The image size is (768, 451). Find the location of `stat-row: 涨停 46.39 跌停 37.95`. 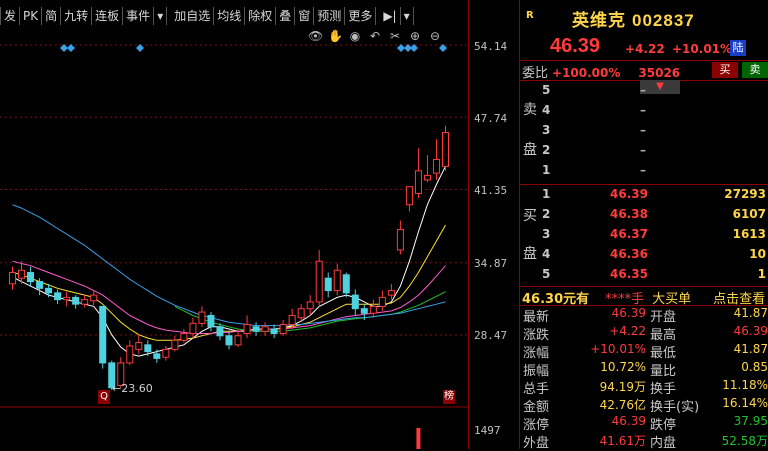

stat-row: 涨停 46.39 跌停 37.95 is located at coordinates (644, 423).